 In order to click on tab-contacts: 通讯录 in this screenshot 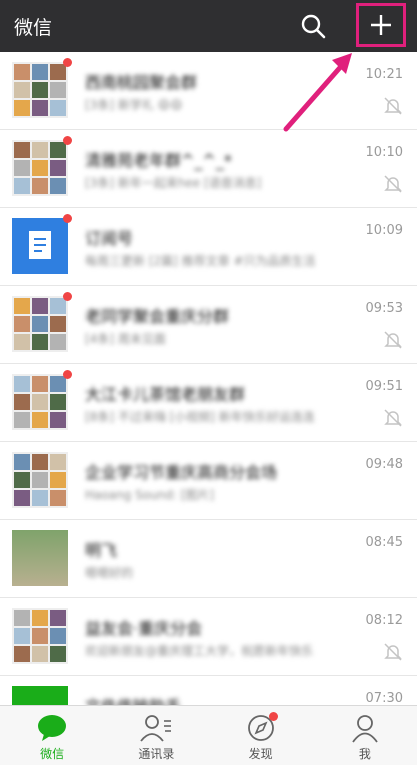, I will do `click(156, 735)`.